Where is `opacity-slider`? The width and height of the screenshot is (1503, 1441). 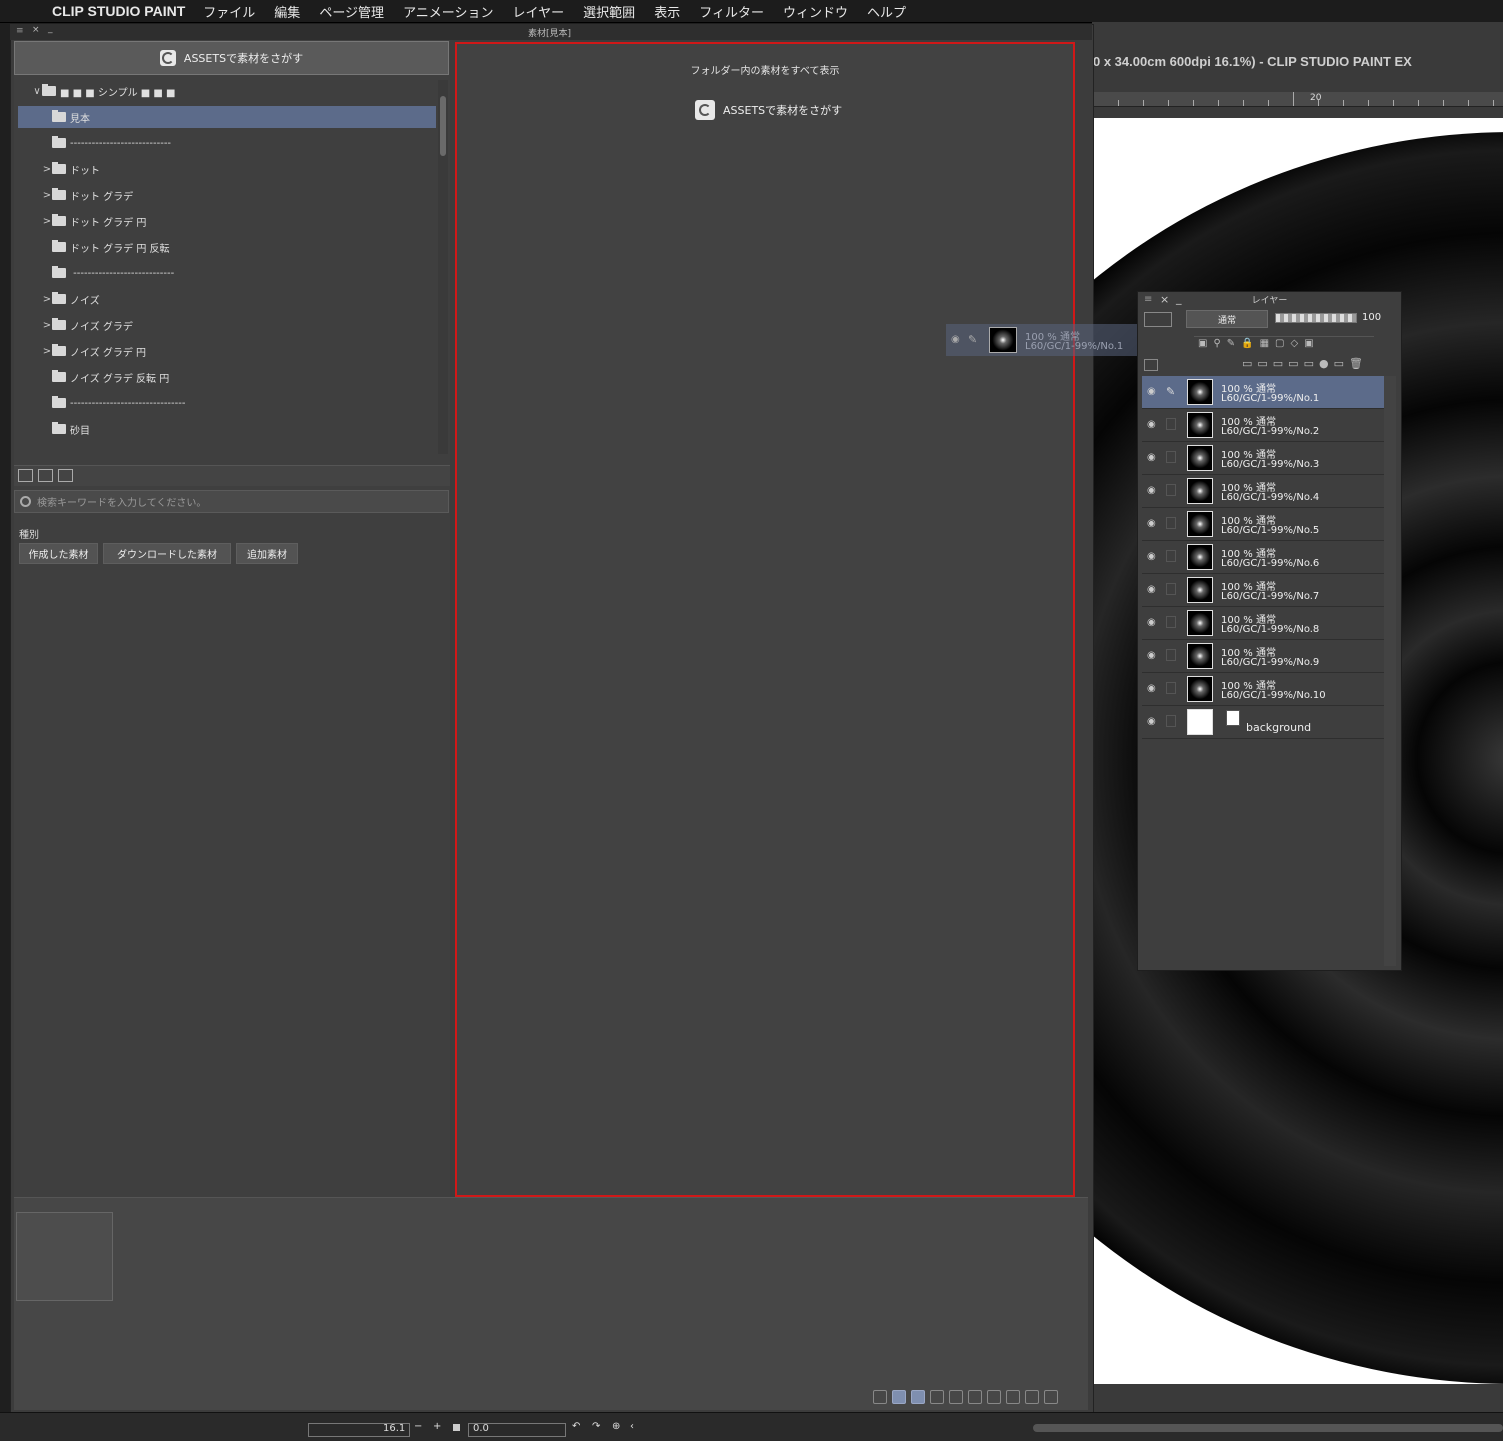 opacity-slider is located at coordinates (1316, 318).